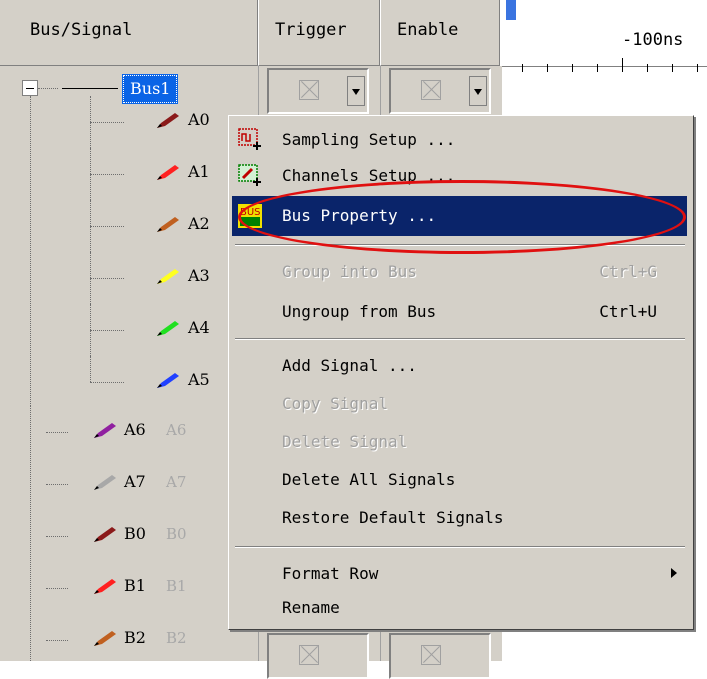  I want to click on menu-item-delete-all-signals: Delete All Signals, so click(459, 480).